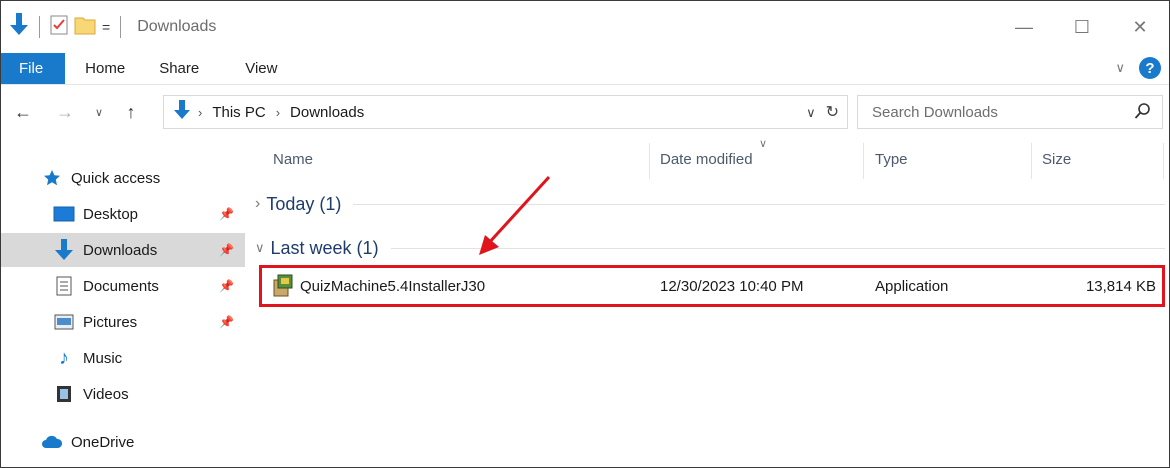 Image resolution: width=1170 pixels, height=468 pixels. What do you see at coordinates (116, 178) in the screenshot?
I see `sidebar-item-label: Quick access` at bounding box center [116, 178].